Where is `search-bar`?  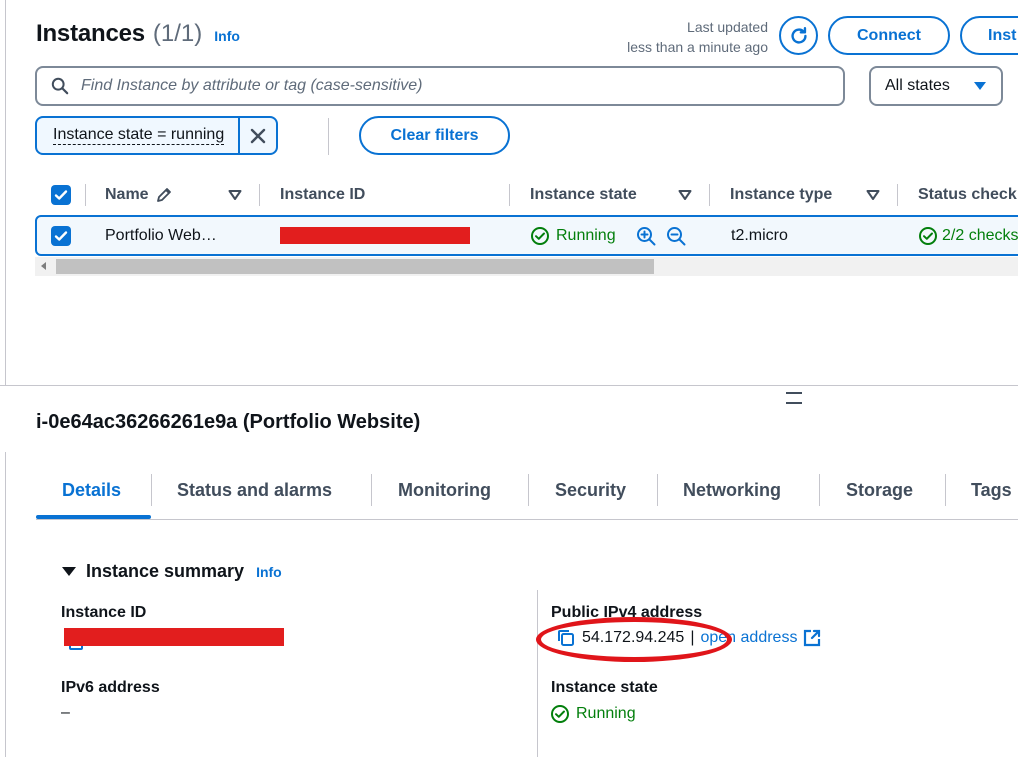
search-bar is located at coordinates (440, 86).